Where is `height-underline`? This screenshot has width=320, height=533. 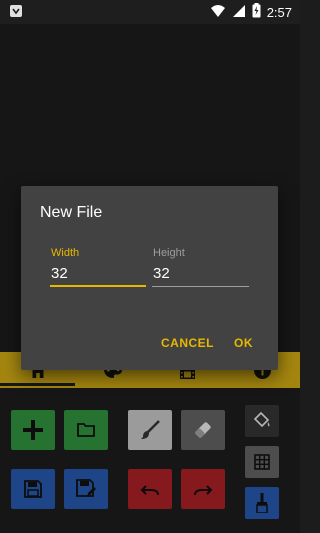 height-underline is located at coordinates (200, 286).